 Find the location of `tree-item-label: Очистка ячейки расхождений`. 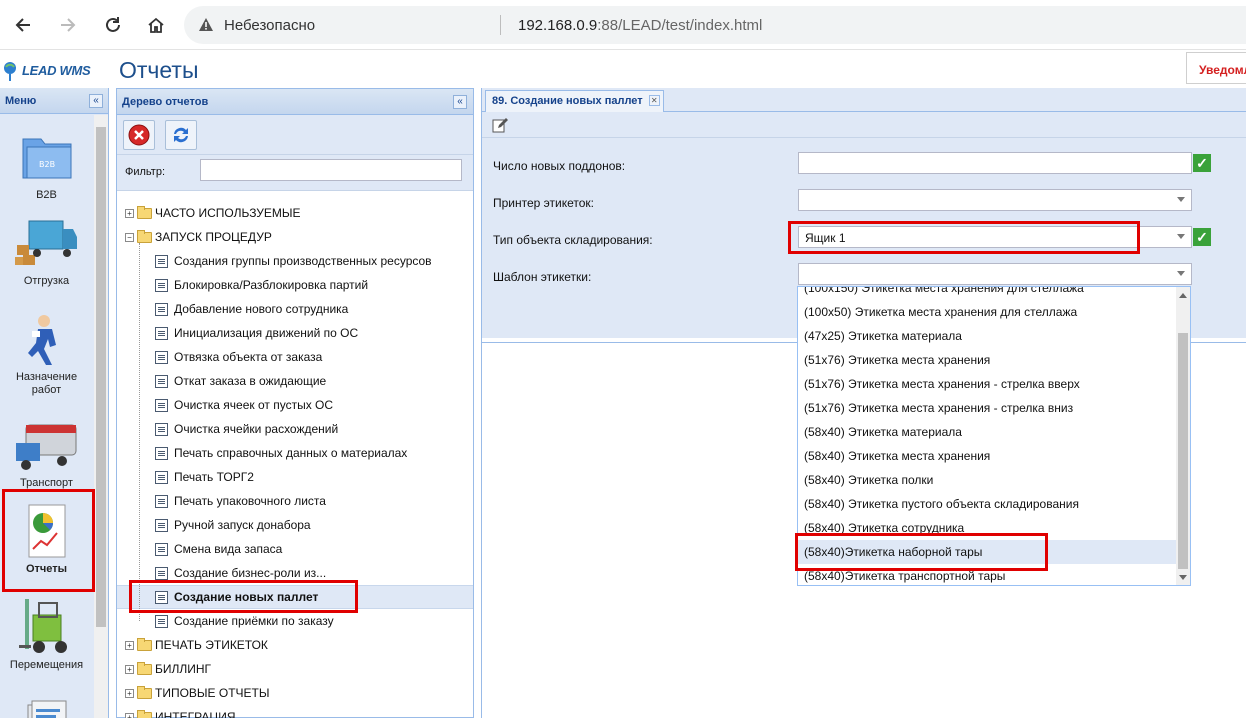

tree-item-label: Очистка ячейки расхождений is located at coordinates (256, 429).